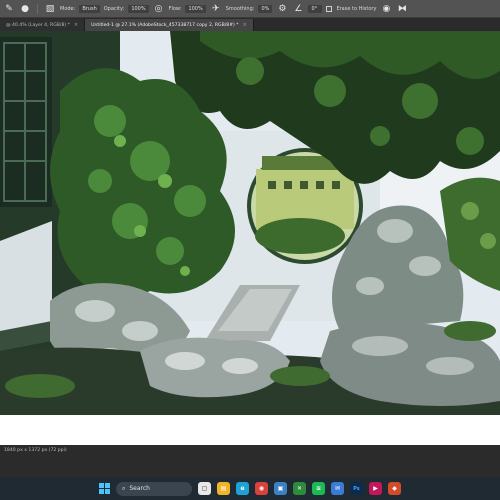 This screenshot has height=500, width=500. What do you see at coordinates (250, 461) in the screenshot?
I see `status-bar: 1840 px x 1372 px (72 ppi)` at bounding box center [250, 461].